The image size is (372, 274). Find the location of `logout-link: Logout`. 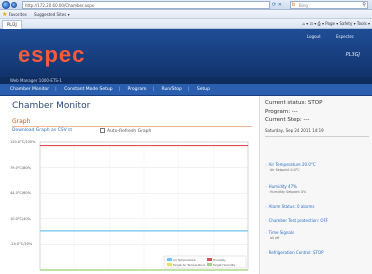

logout-link: Logout is located at coordinates (314, 36).